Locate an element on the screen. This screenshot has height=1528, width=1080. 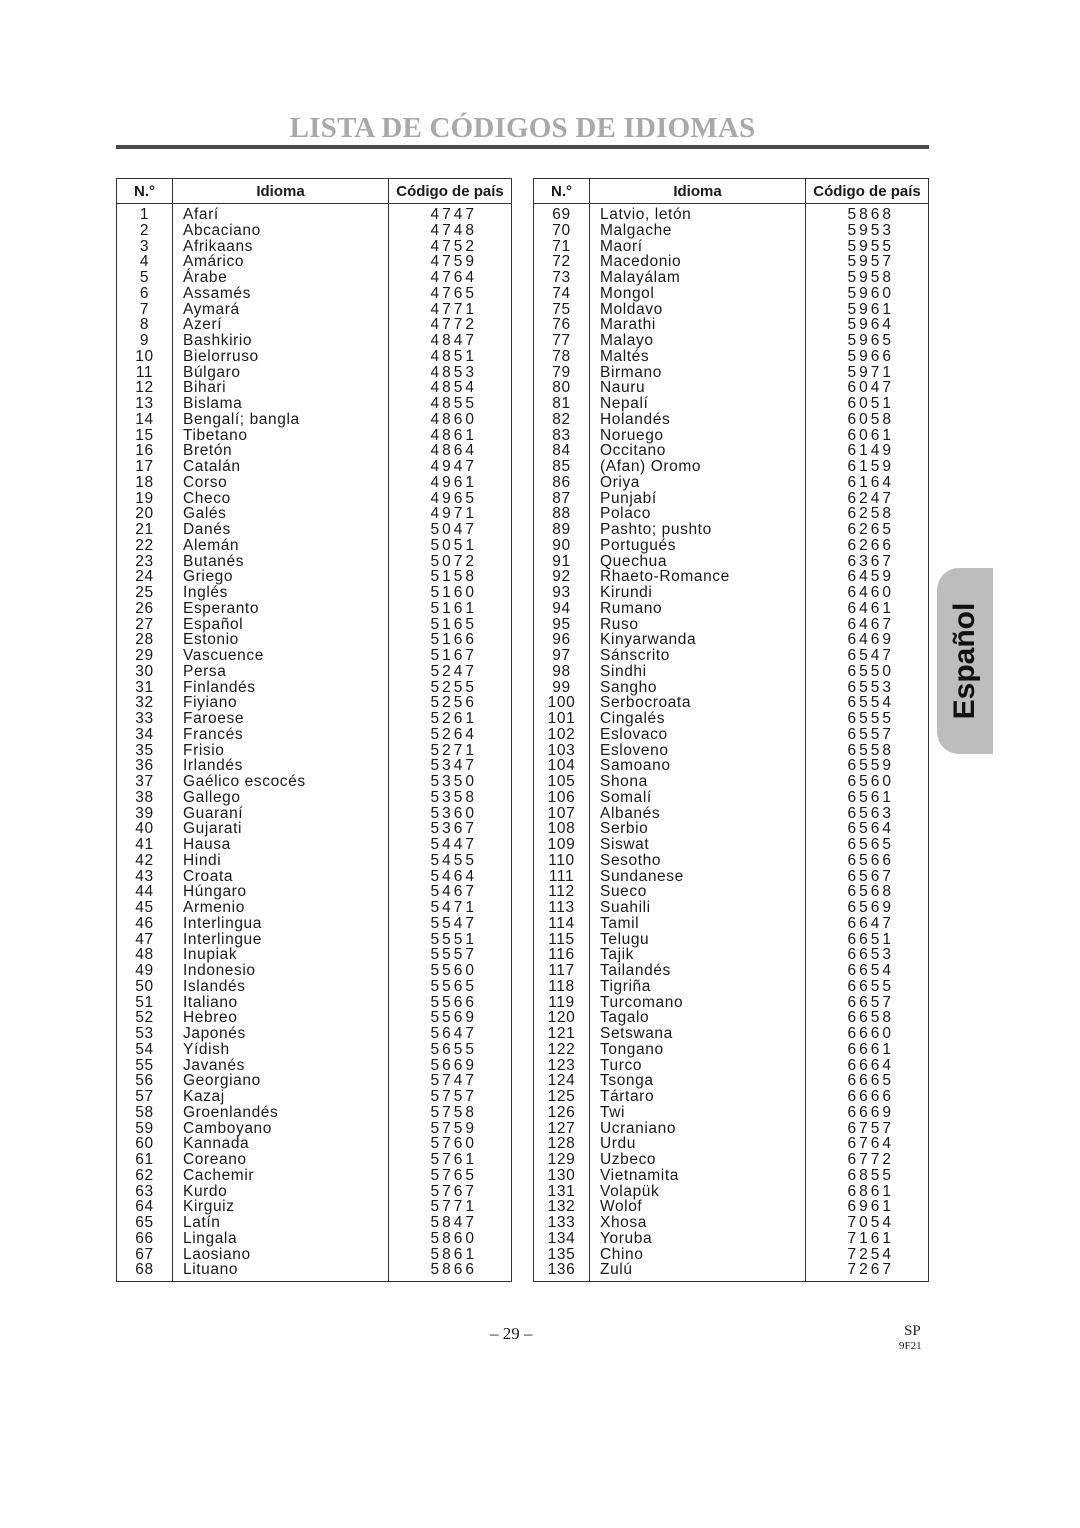
language-name: Hindi is located at coordinates (280, 860).